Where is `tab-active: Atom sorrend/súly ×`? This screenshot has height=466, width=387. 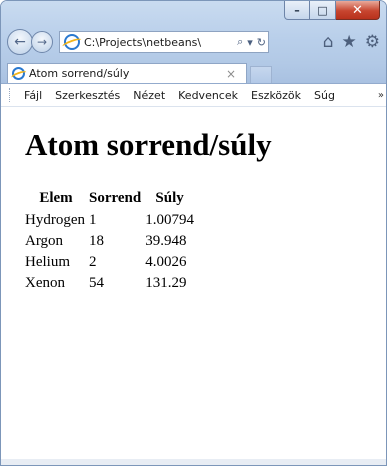 tab-active: Atom sorrend/súly × is located at coordinates (127, 73).